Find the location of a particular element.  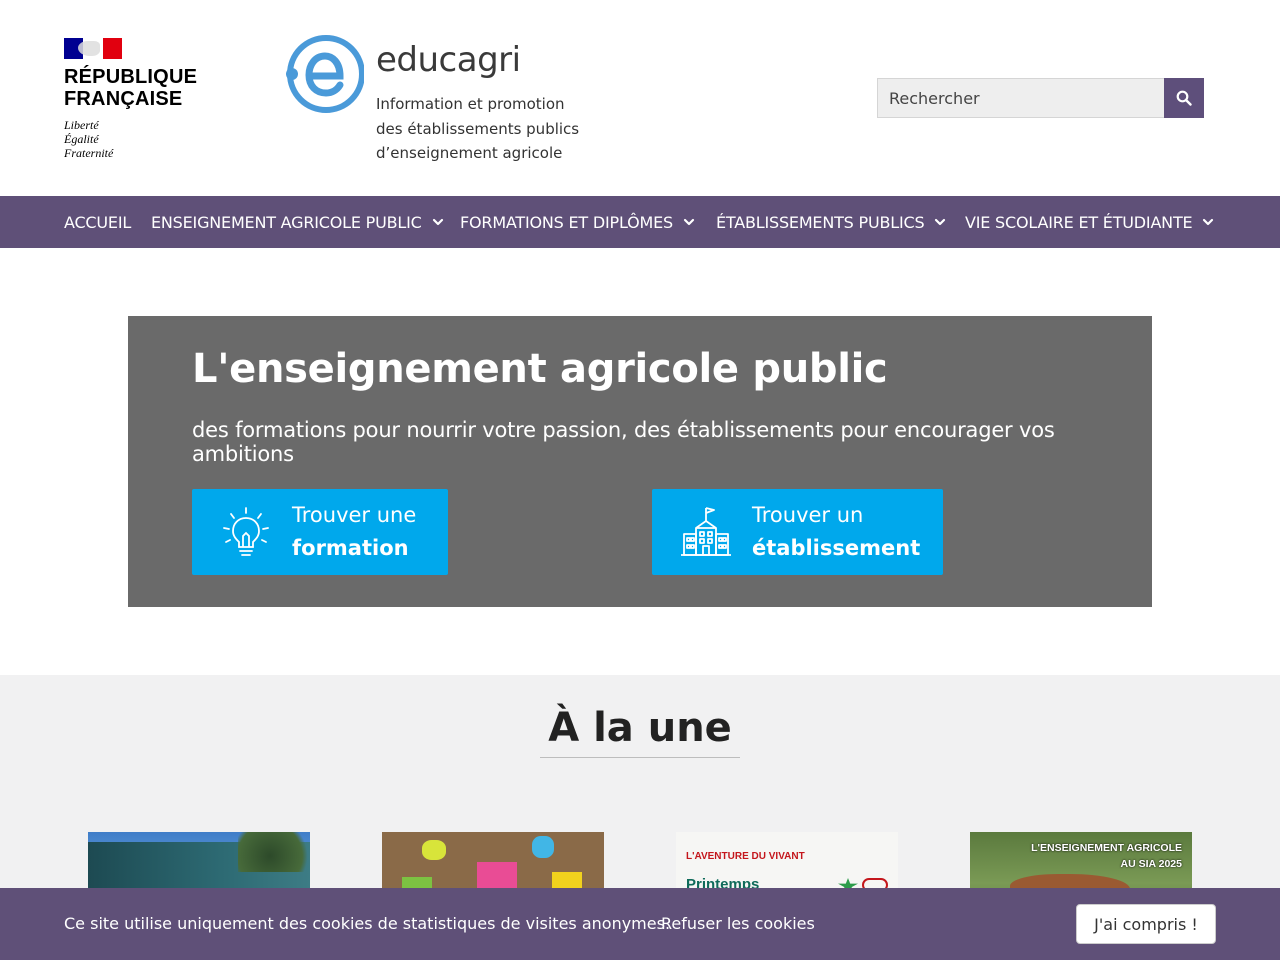

find-formation-button: Trouver une formation is located at coordinates (320, 532).